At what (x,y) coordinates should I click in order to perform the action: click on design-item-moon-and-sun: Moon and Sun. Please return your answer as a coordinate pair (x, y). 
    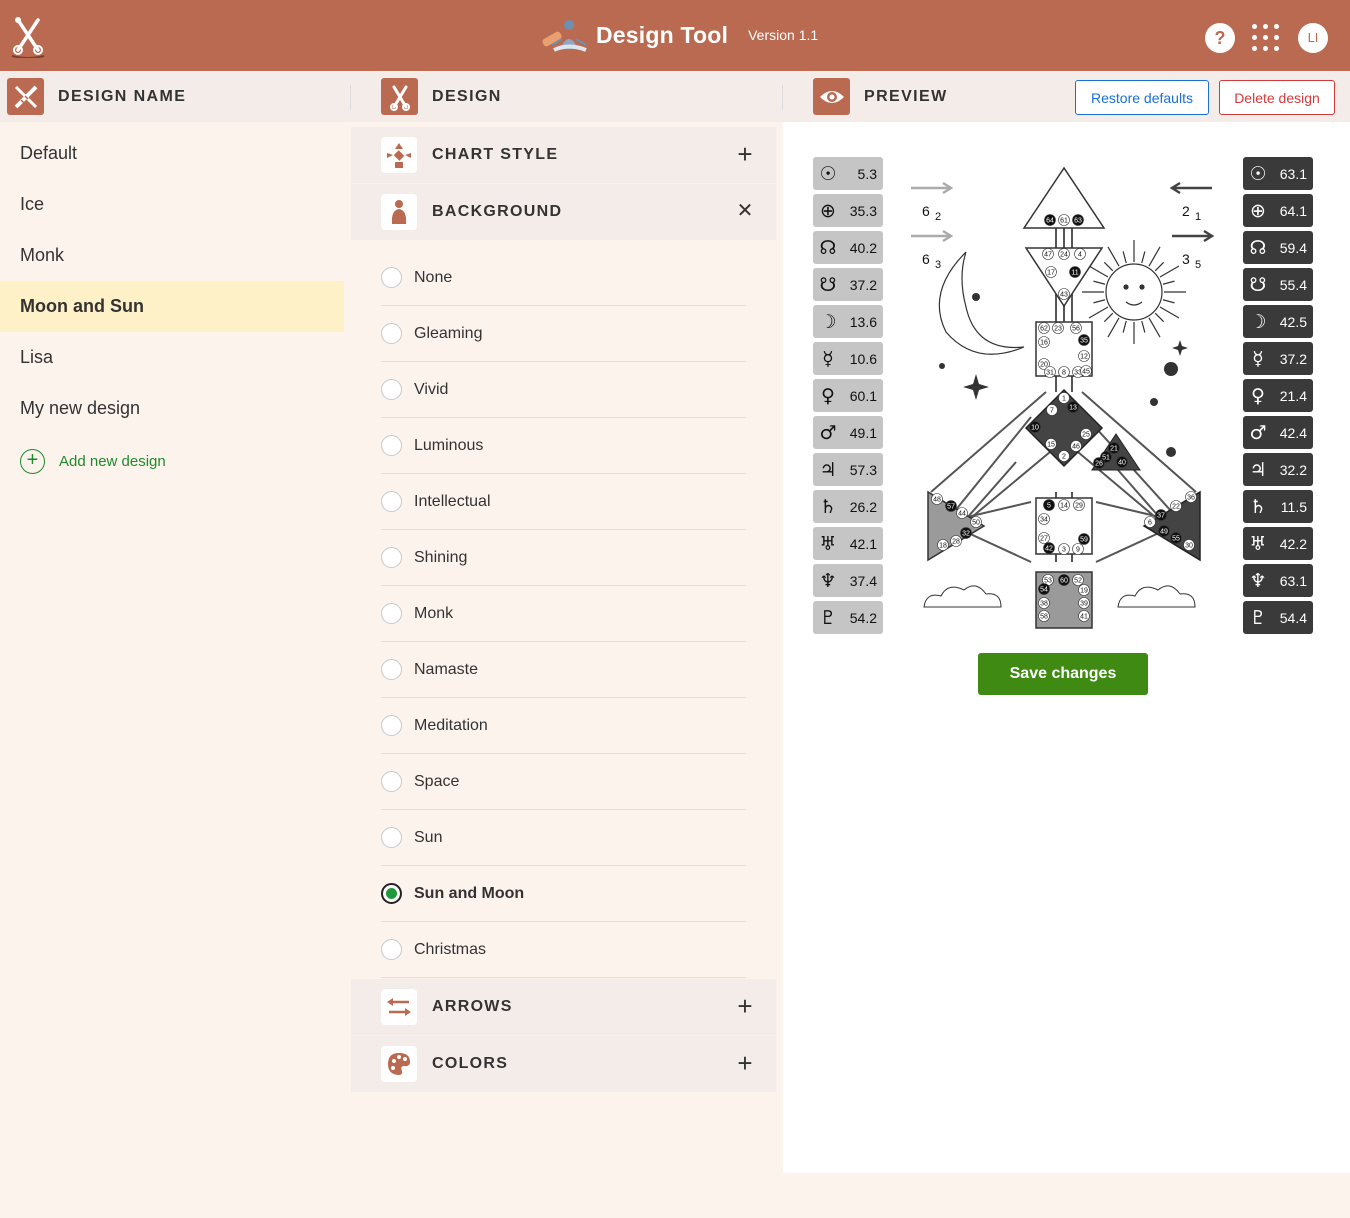
    Looking at the image, I should click on (172, 306).